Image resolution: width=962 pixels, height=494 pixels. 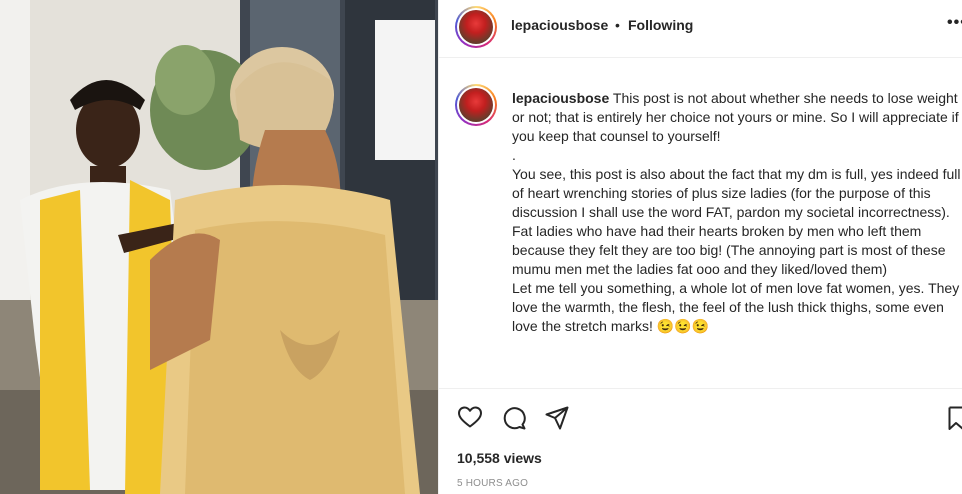 I want to click on views-count: 10,558 views, so click(x=499, y=458).